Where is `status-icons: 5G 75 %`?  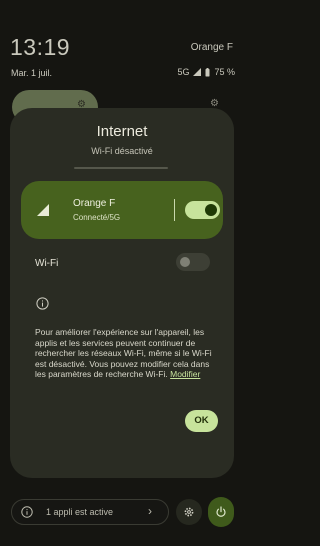
status-icons: 5G 75 % is located at coordinates (206, 72).